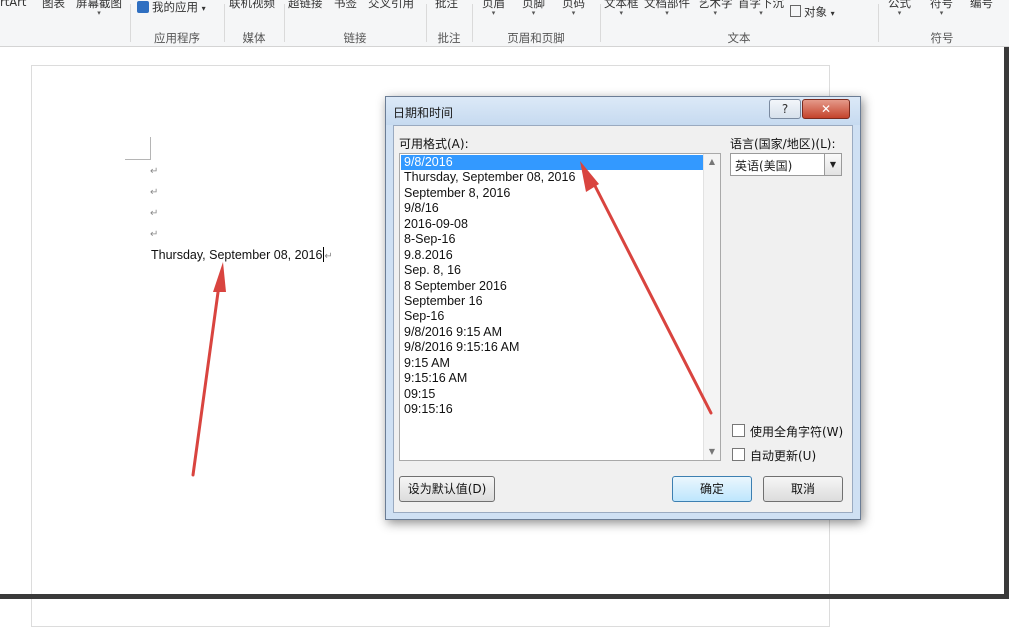 This screenshot has width=1009, height=627. I want to click on wordart-button: 艺术字 ▾, so click(715, 8).